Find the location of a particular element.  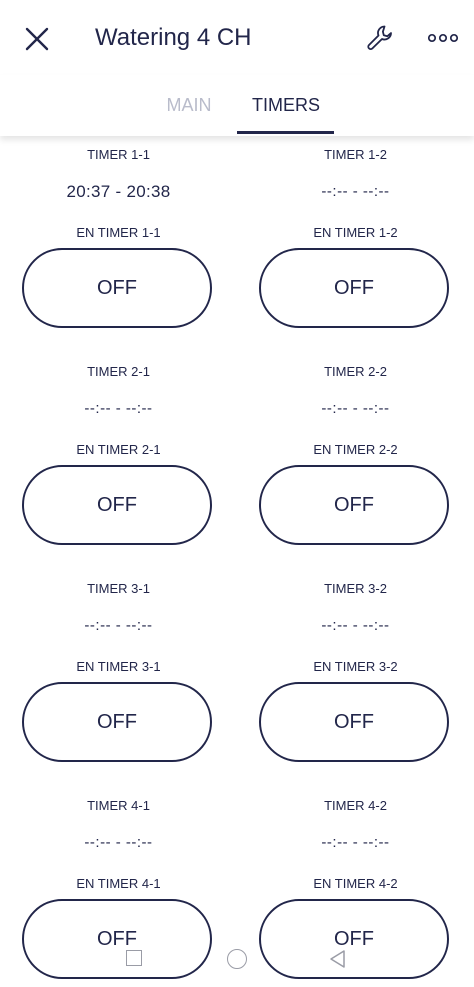

timer-column: TIMER 4-2 --:-- - --:-- EN TIMER 4-2 OFF is located at coordinates (355, 887).